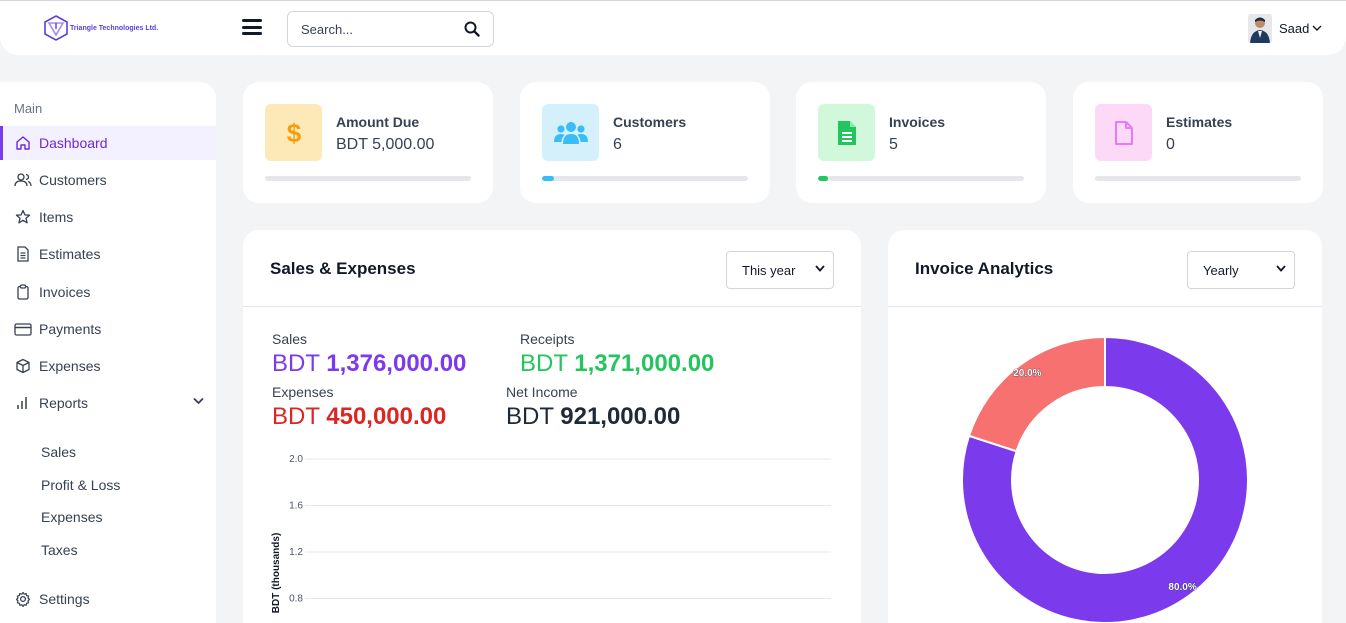 This screenshot has height=623, width=1346. I want to click on search-input, so click(368, 29).